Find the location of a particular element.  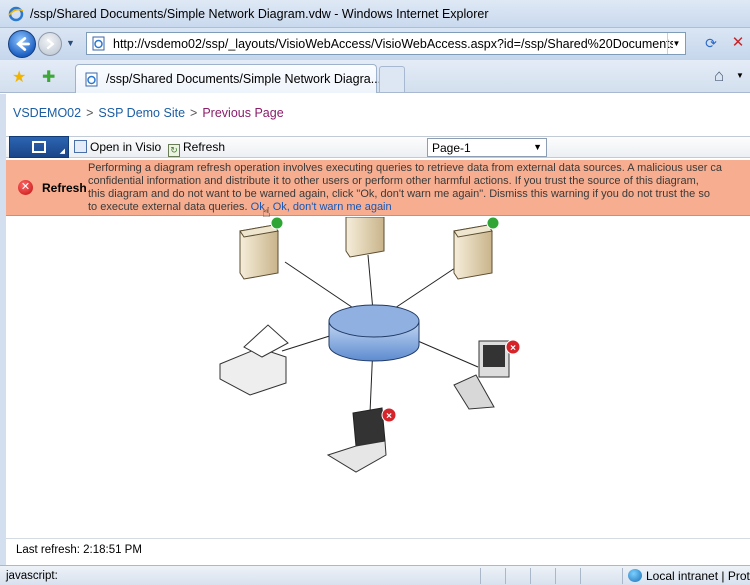

address-dropdown-icon: ▼ is located at coordinates (676, 43).